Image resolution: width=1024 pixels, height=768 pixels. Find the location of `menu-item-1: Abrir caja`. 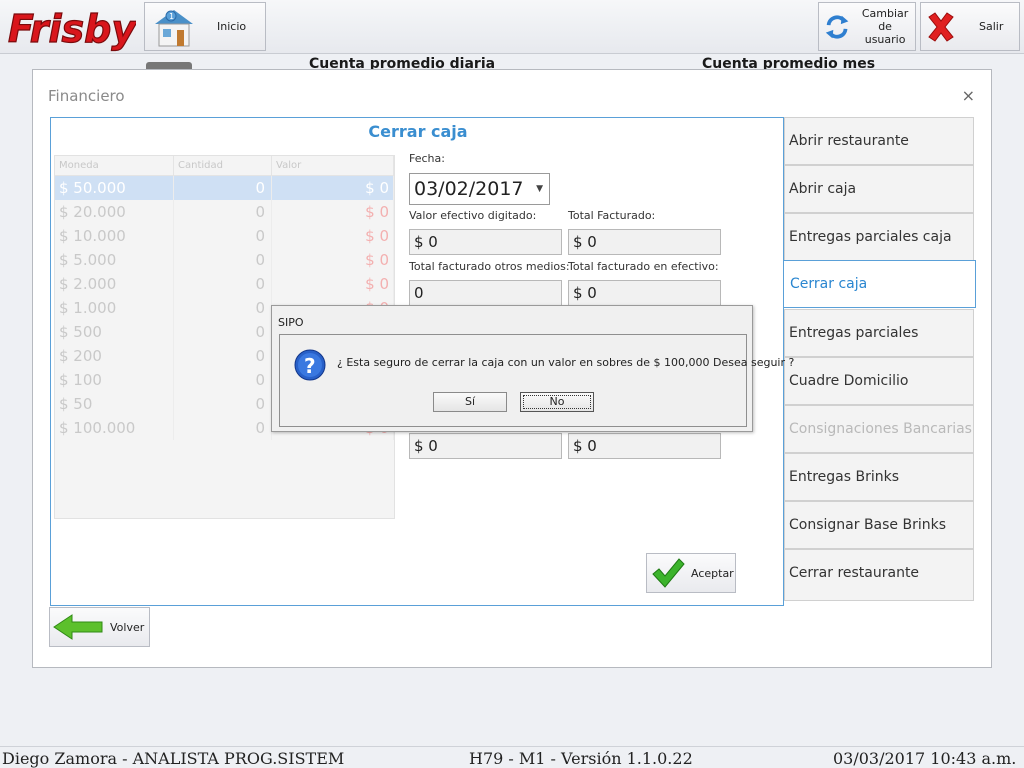

menu-item-1: Abrir caja is located at coordinates (879, 189).